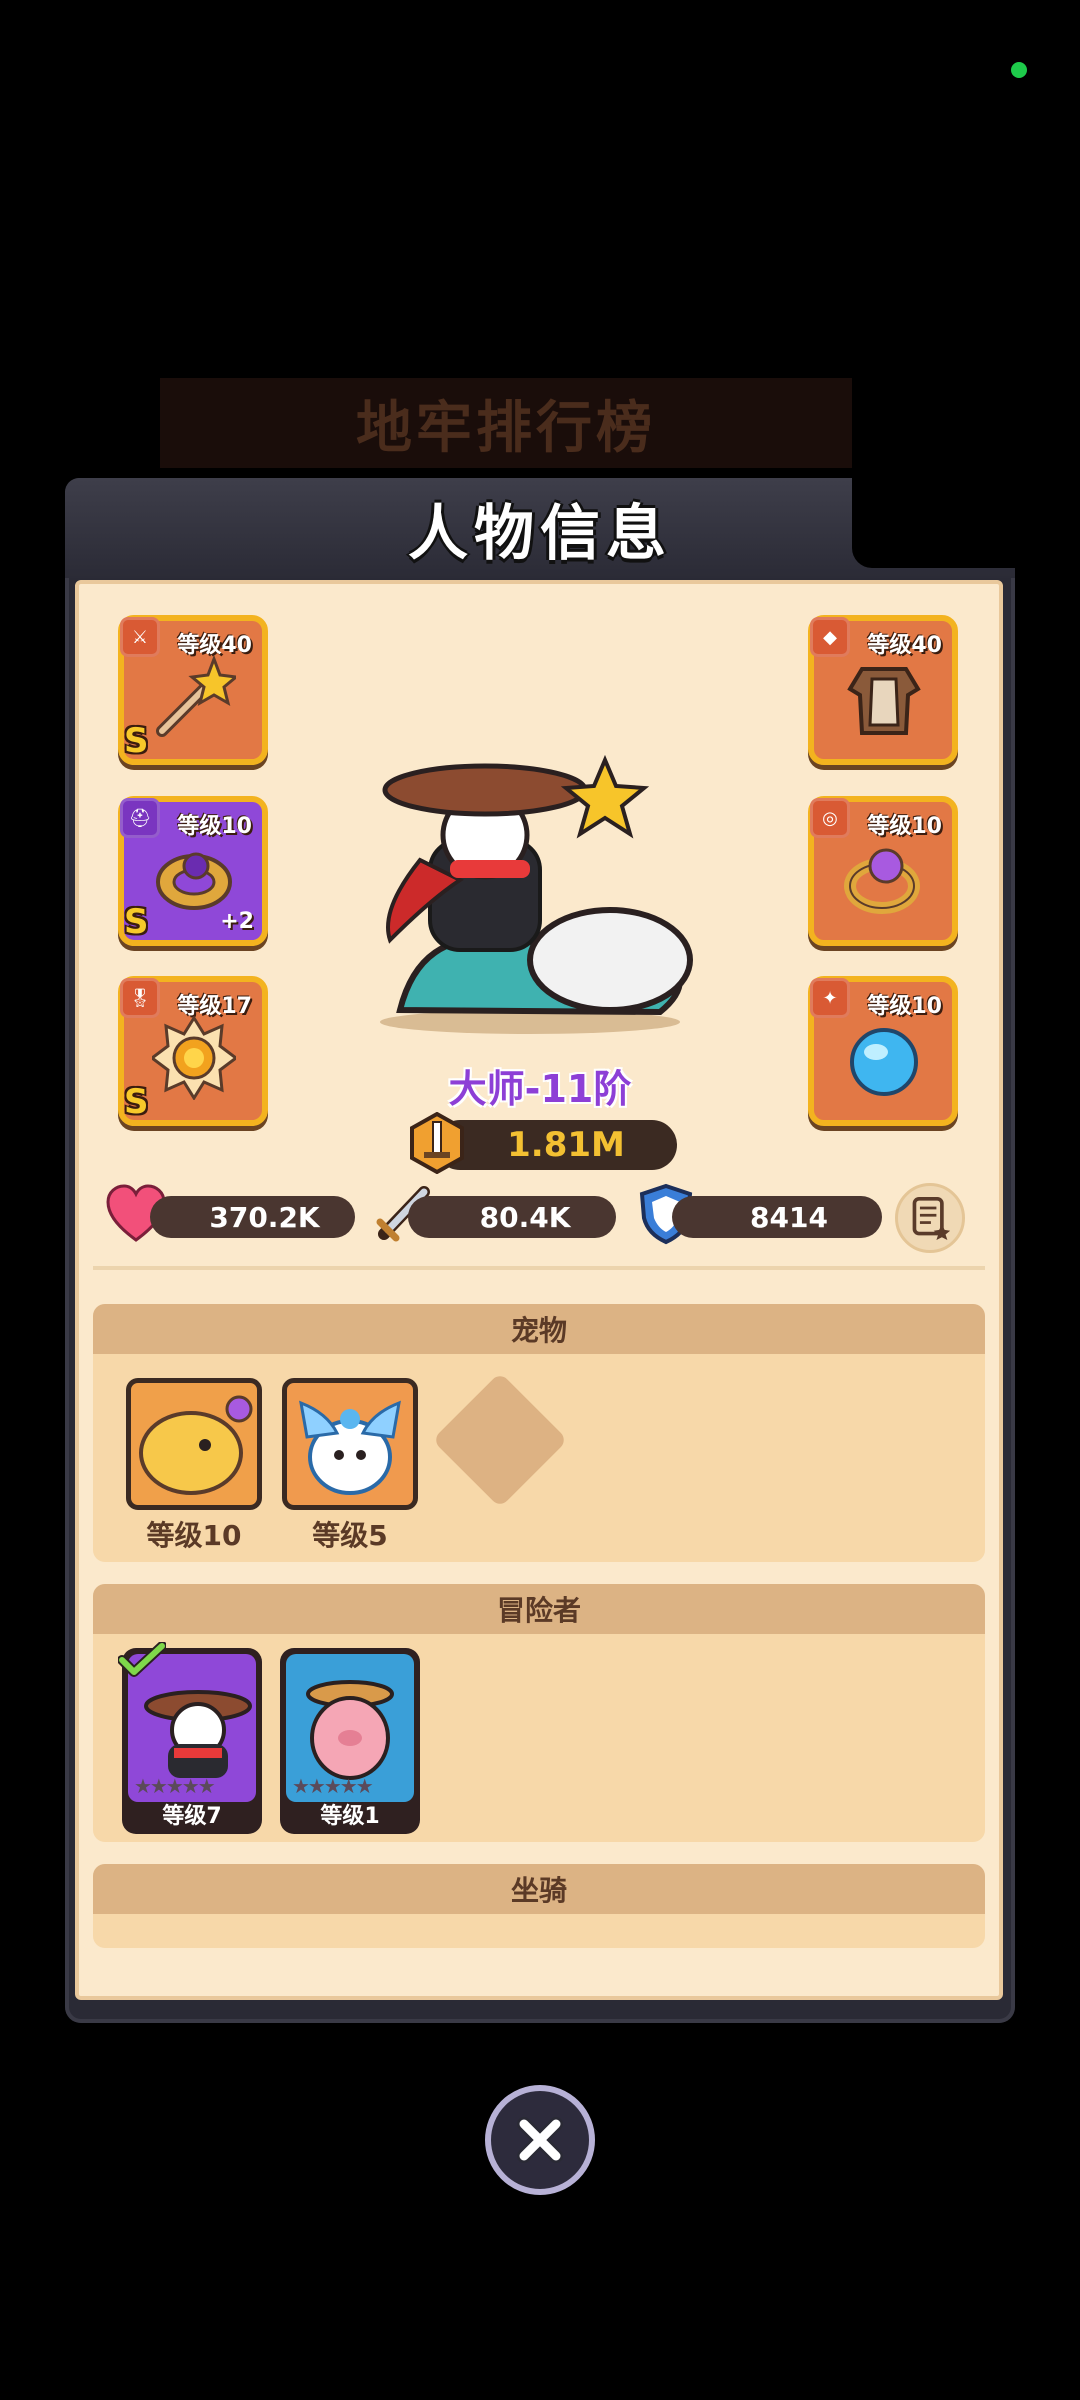 The image size is (1080, 2400). What do you see at coordinates (539, 1889) in the screenshot?
I see `mount-section-title: 坐骑` at bounding box center [539, 1889].